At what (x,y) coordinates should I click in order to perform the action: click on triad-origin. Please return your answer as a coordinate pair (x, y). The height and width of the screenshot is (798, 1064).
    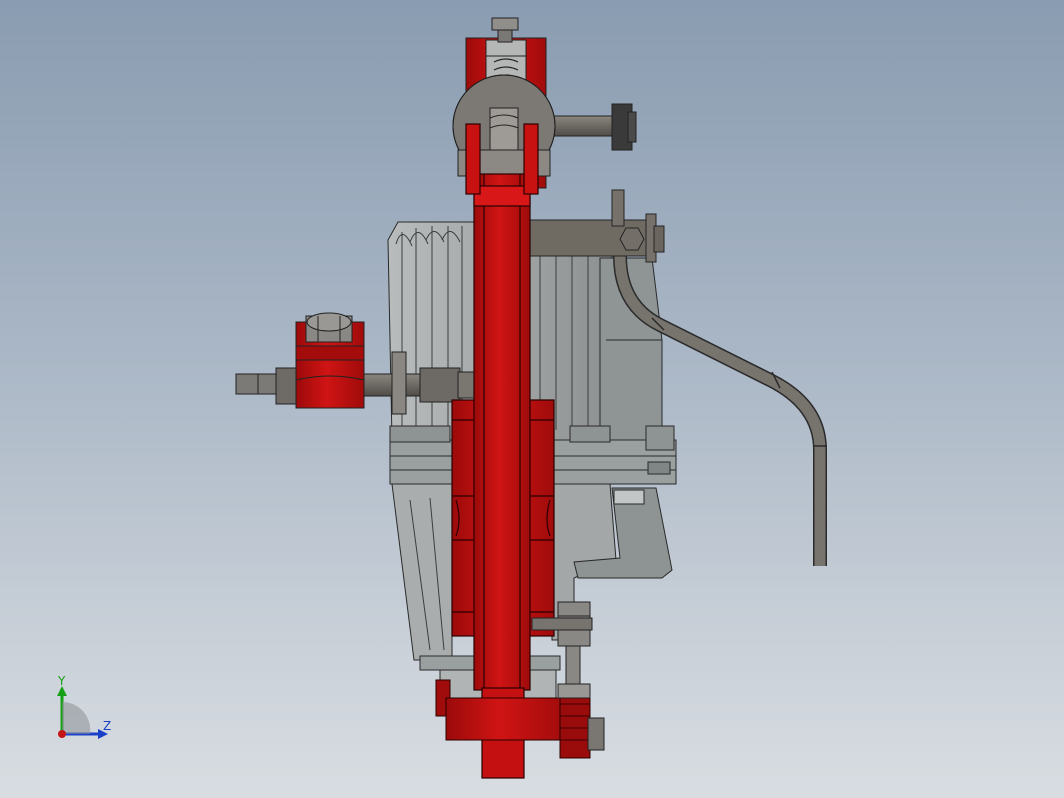
    Looking at the image, I should click on (62, 734).